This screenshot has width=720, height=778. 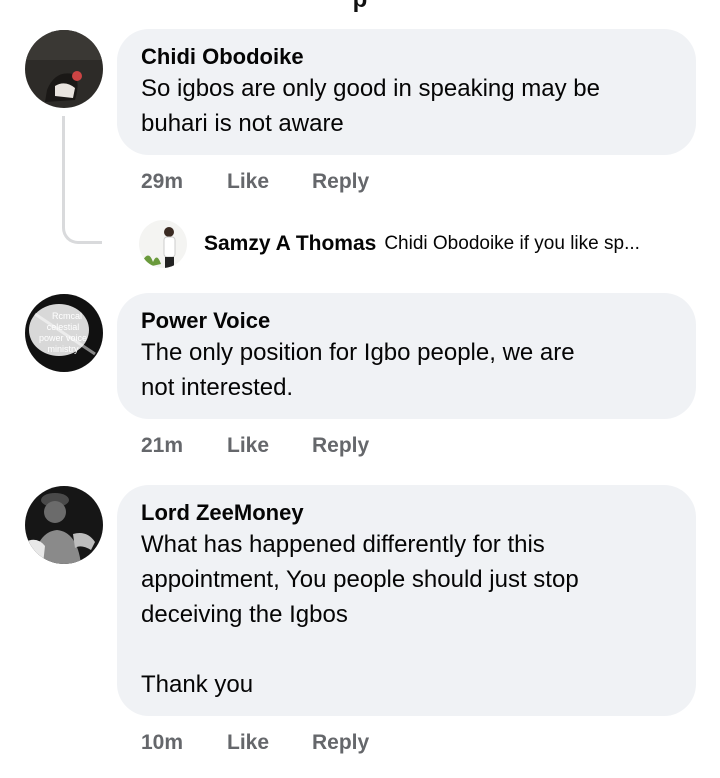 I want to click on svg-text: Rcmcal, so click(x=67, y=316).